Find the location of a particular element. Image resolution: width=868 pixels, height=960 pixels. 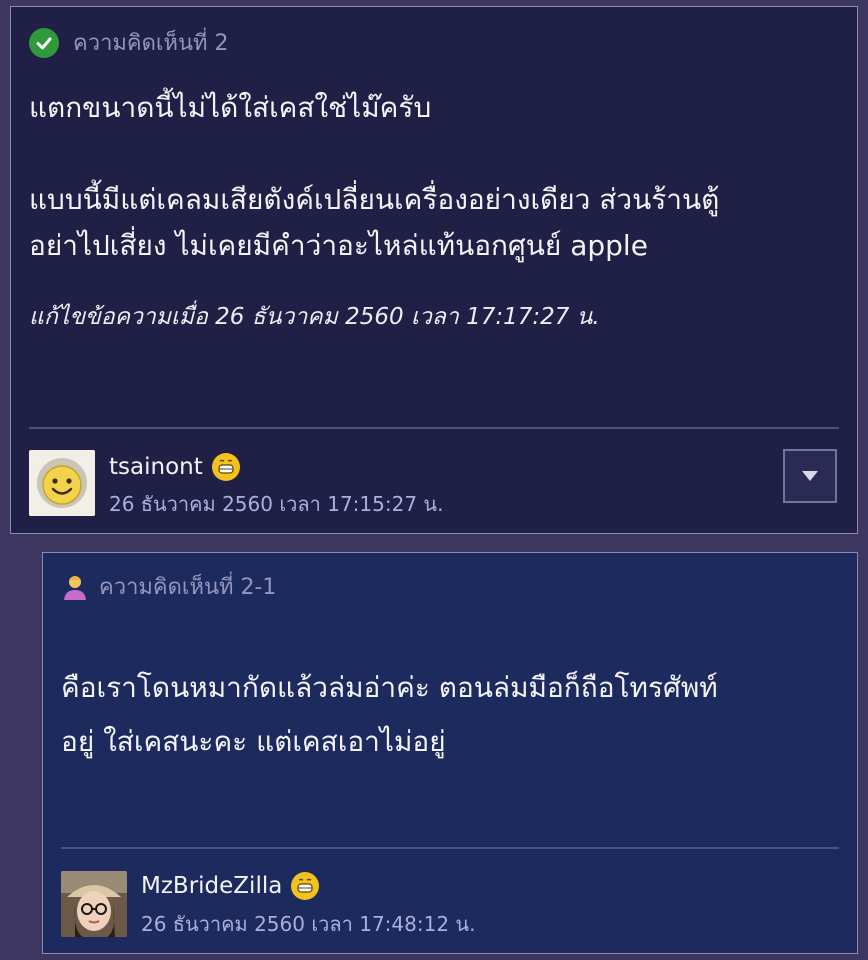

username-link: tsainont is located at coordinates (175, 467).